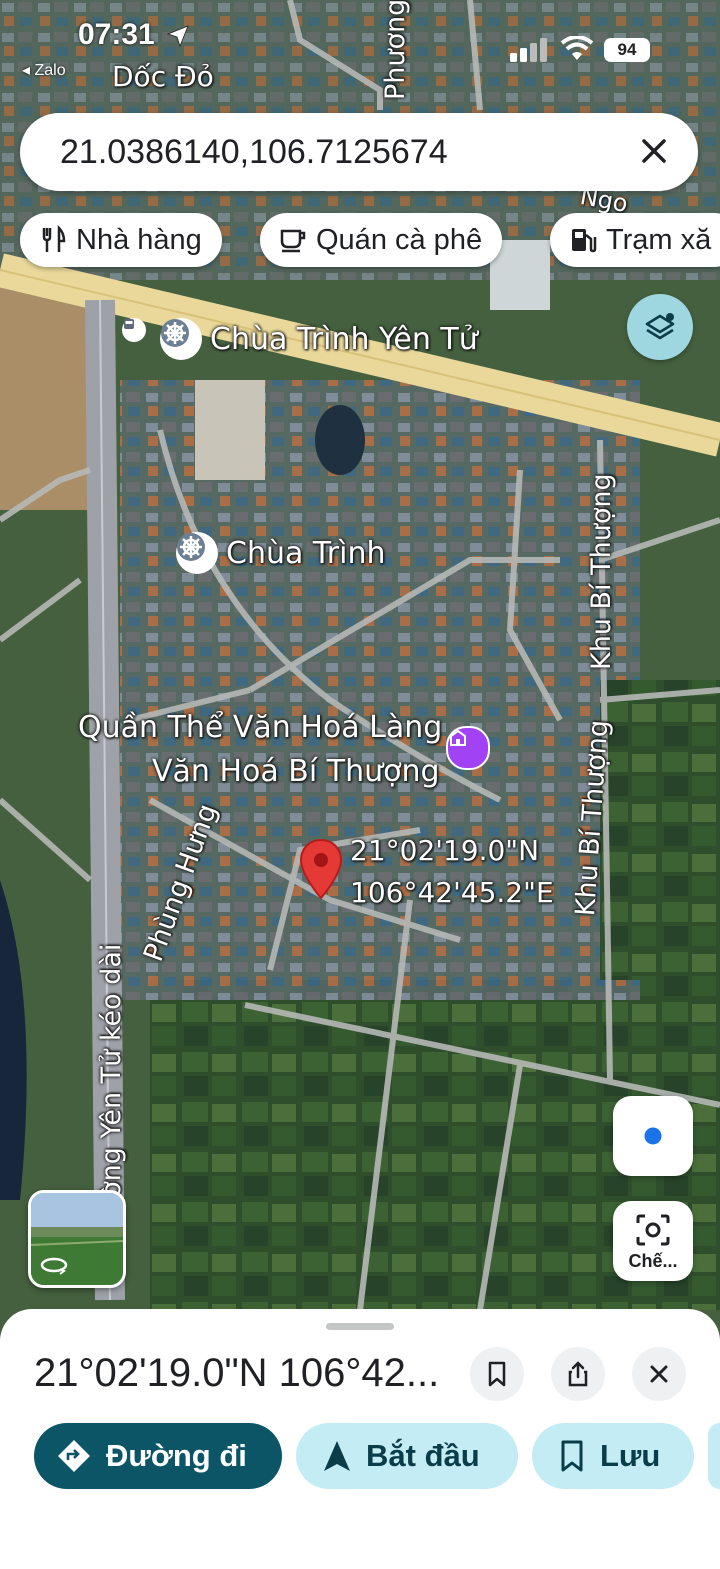  Describe the element at coordinates (577, 48) in the screenshot. I see `wifi-icon` at that location.